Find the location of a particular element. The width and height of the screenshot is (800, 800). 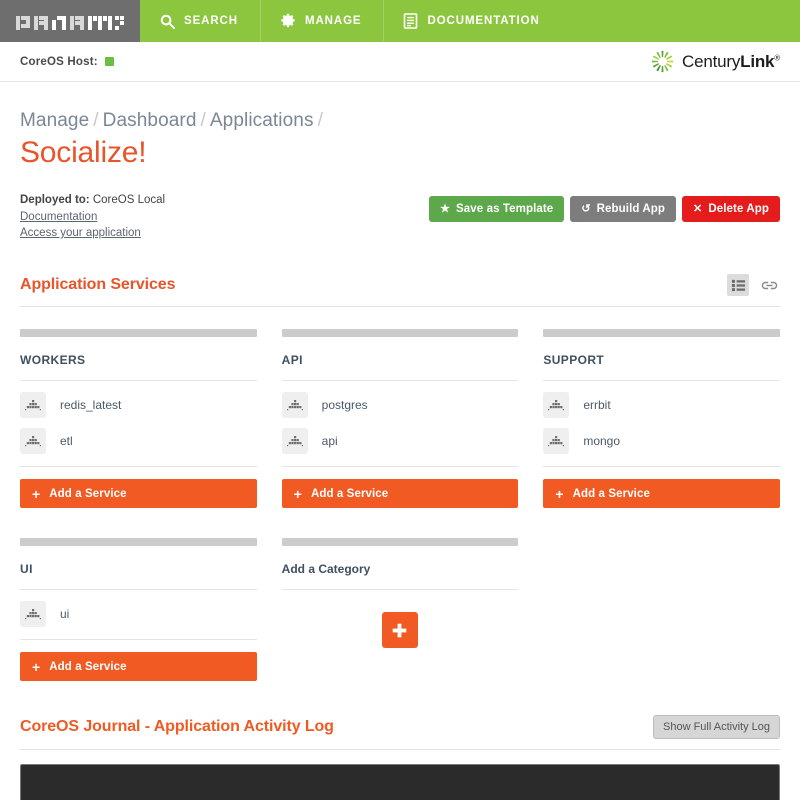

document-icon is located at coordinates (410, 21).